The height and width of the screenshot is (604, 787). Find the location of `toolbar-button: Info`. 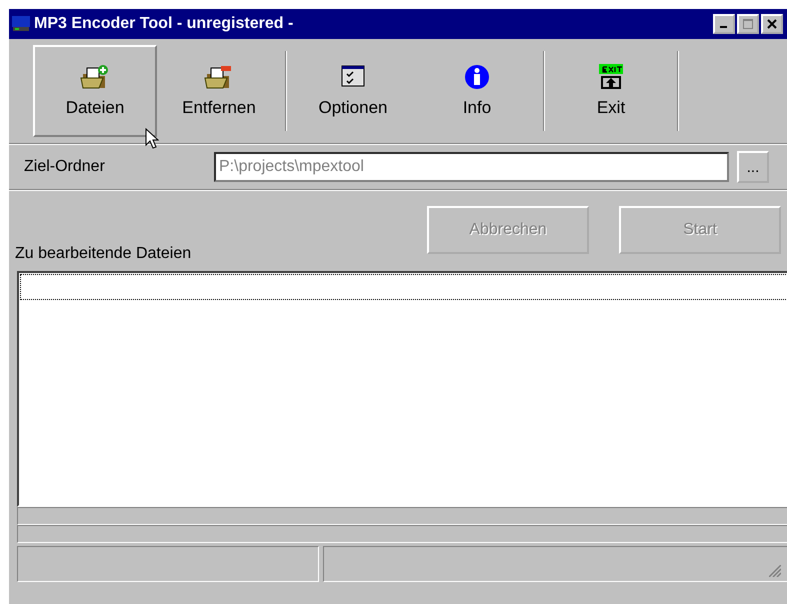

toolbar-button: Info is located at coordinates (477, 91).